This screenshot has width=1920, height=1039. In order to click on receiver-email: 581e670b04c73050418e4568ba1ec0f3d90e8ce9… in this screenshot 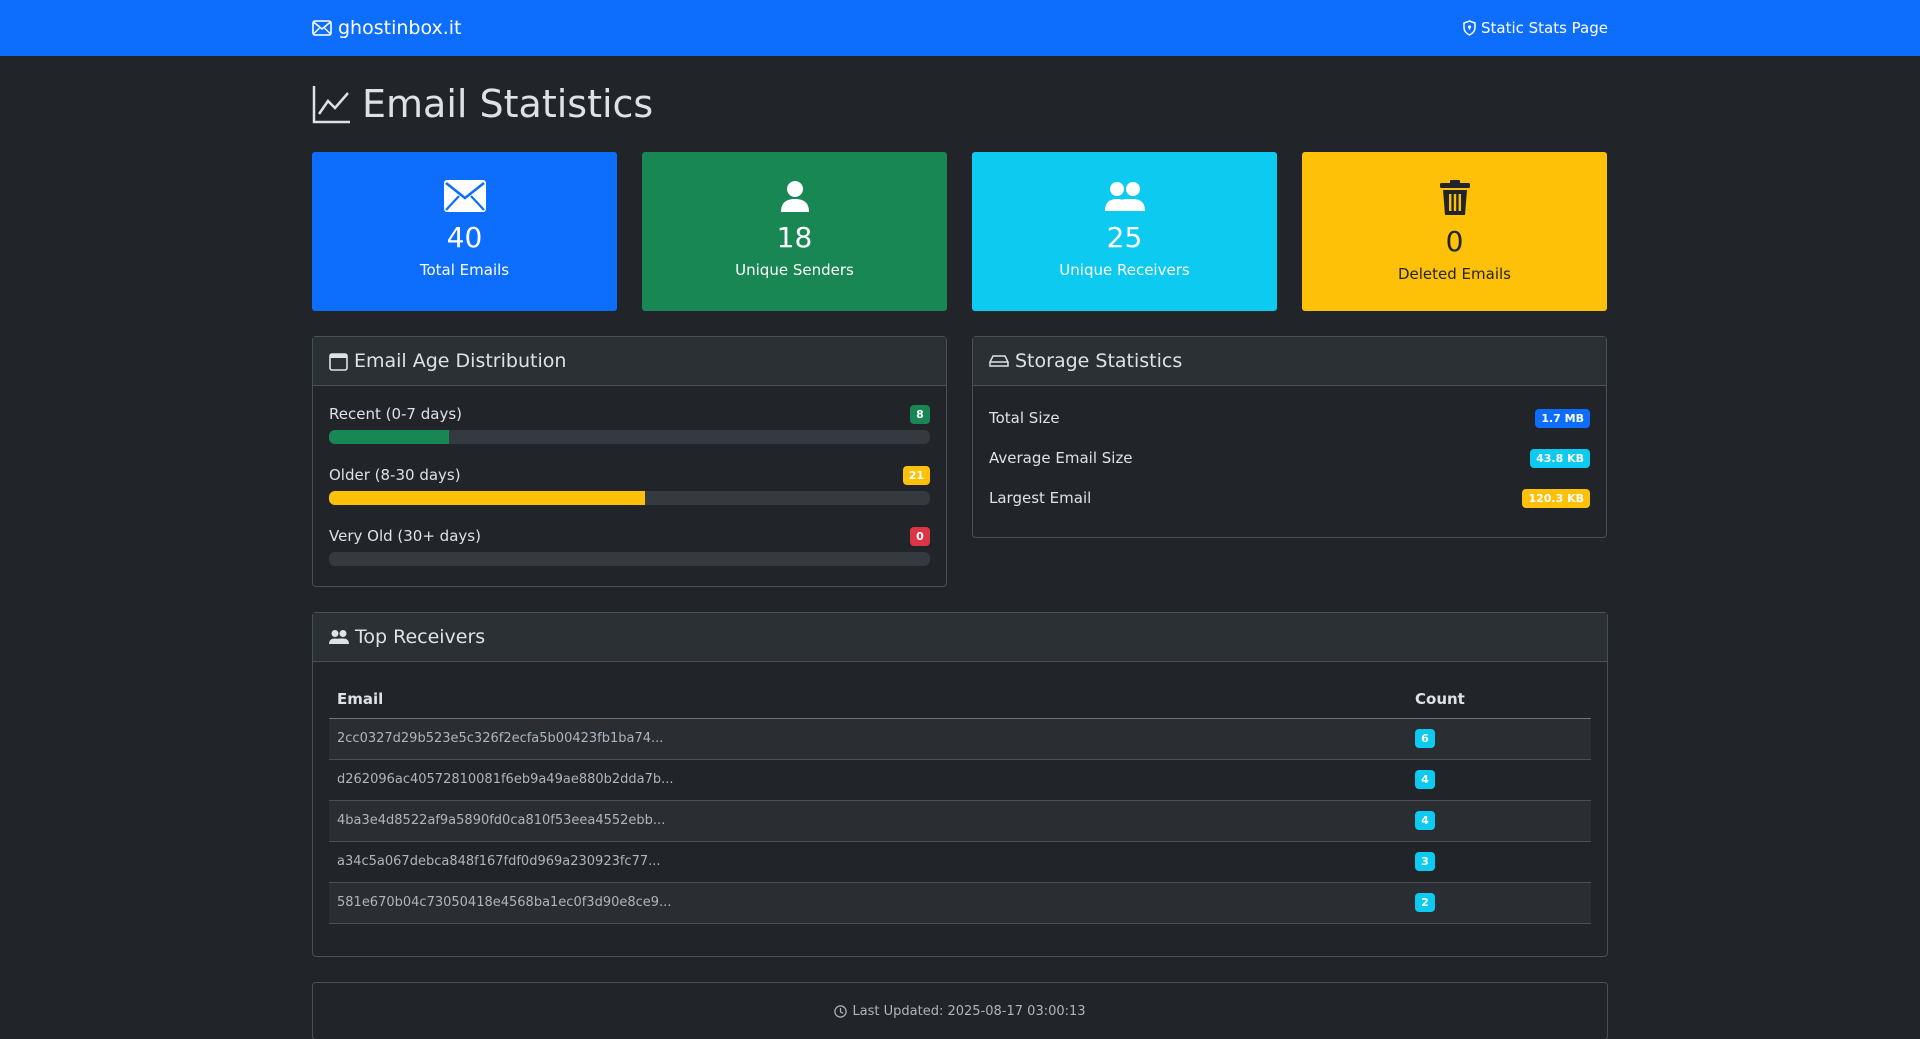, I will do `click(868, 903)`.